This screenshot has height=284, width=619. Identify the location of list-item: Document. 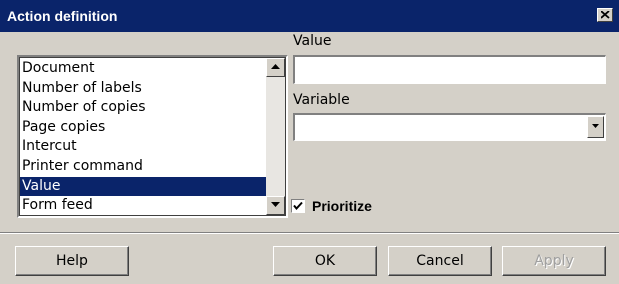
(143, 69).